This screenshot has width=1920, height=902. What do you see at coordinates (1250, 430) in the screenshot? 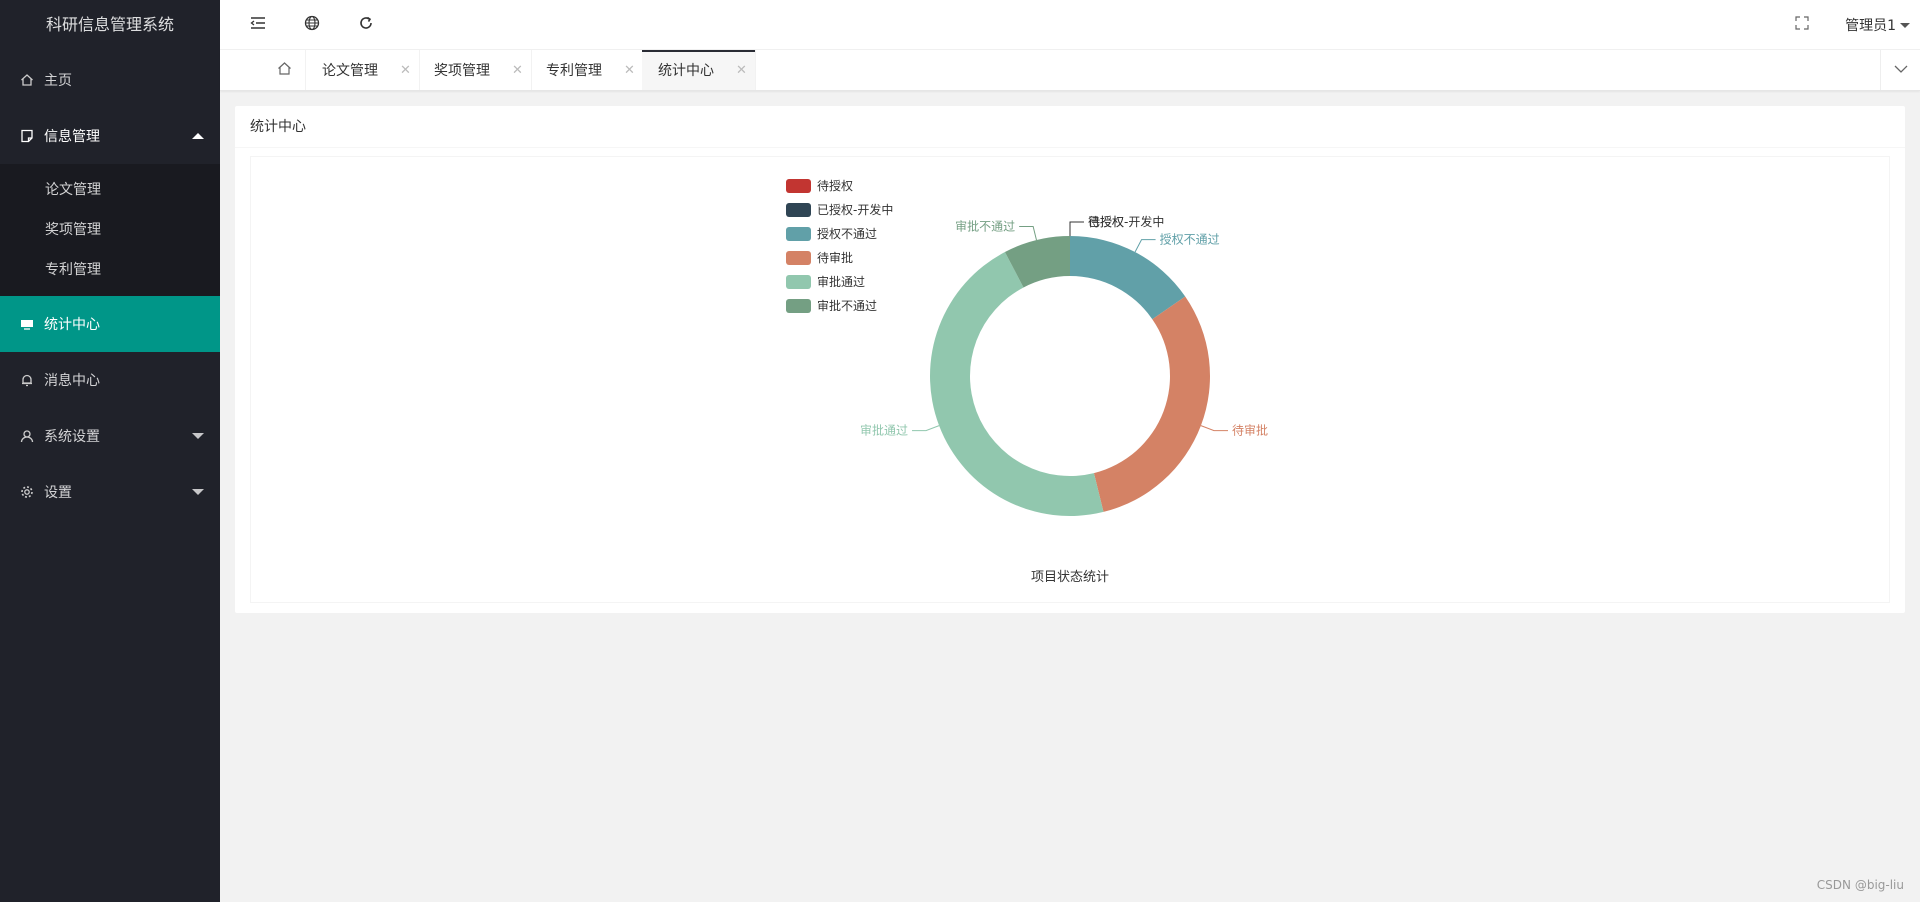
I see `slice-label: 待审批` at bounding box center [1250, 430].